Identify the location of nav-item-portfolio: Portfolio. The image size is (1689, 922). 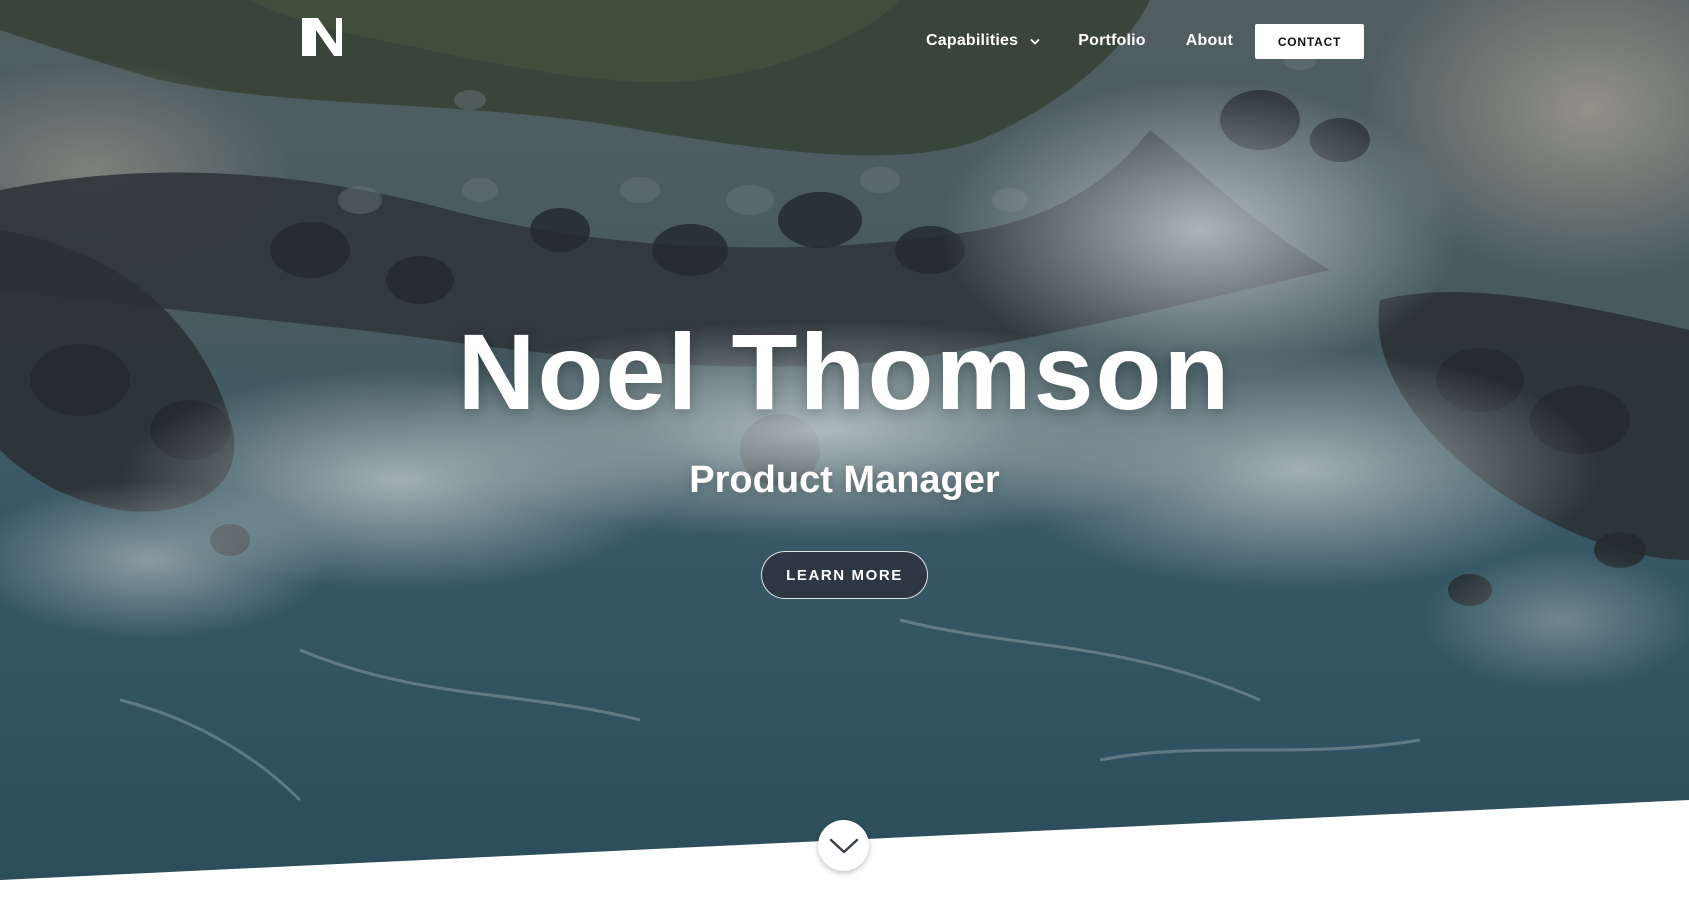
(1112, 41).